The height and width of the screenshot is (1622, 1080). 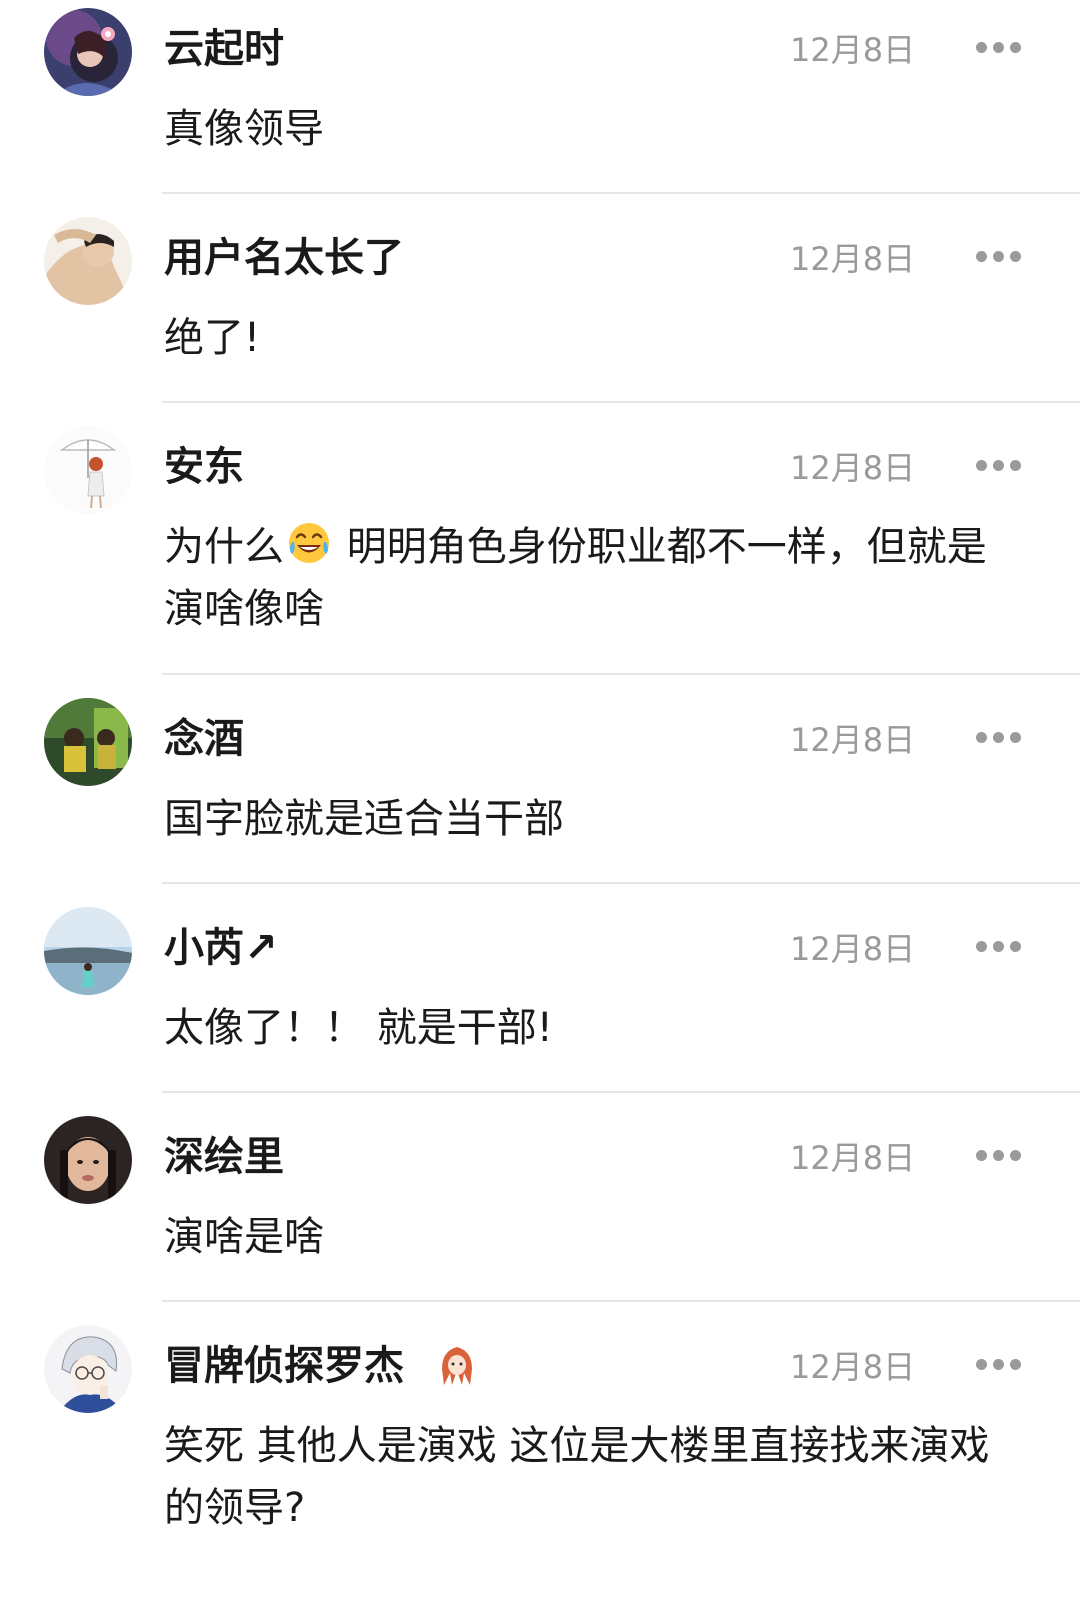 What do you see at coordinates (457, 1366) in the screenshot?
I see `character-badge-icon` at bounding box center [457, 1366].